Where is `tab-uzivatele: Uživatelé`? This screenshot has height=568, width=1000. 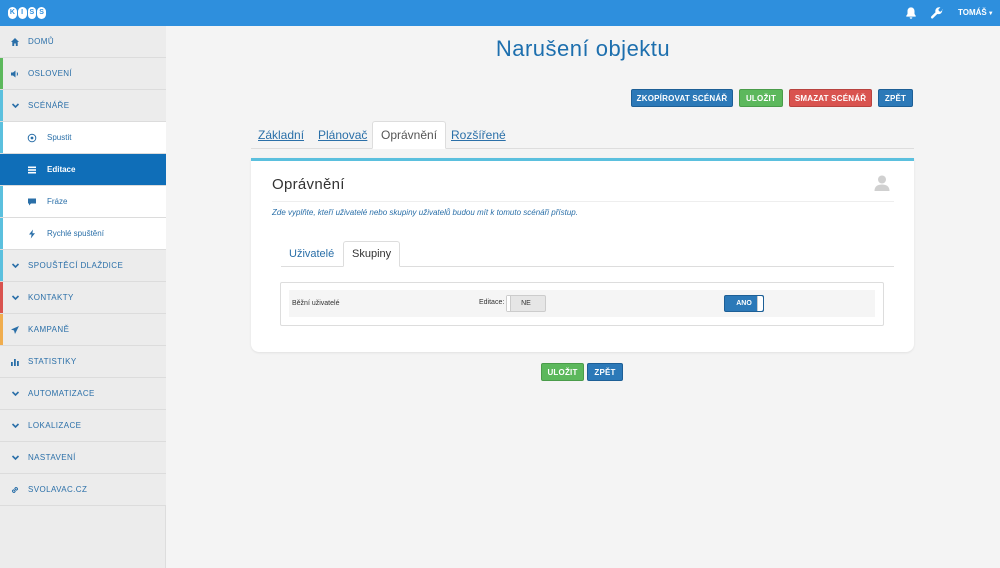 tab-uzivatele: Uživatelé is located at coordinates (311, 254).